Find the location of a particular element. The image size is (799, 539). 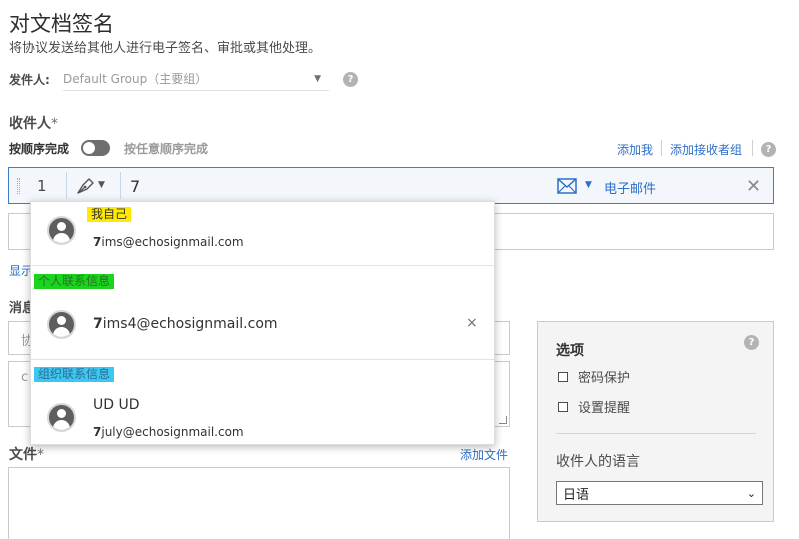

suggestion-item: 7ims4@echosignmail.com × is located at coordinates (262, 324).